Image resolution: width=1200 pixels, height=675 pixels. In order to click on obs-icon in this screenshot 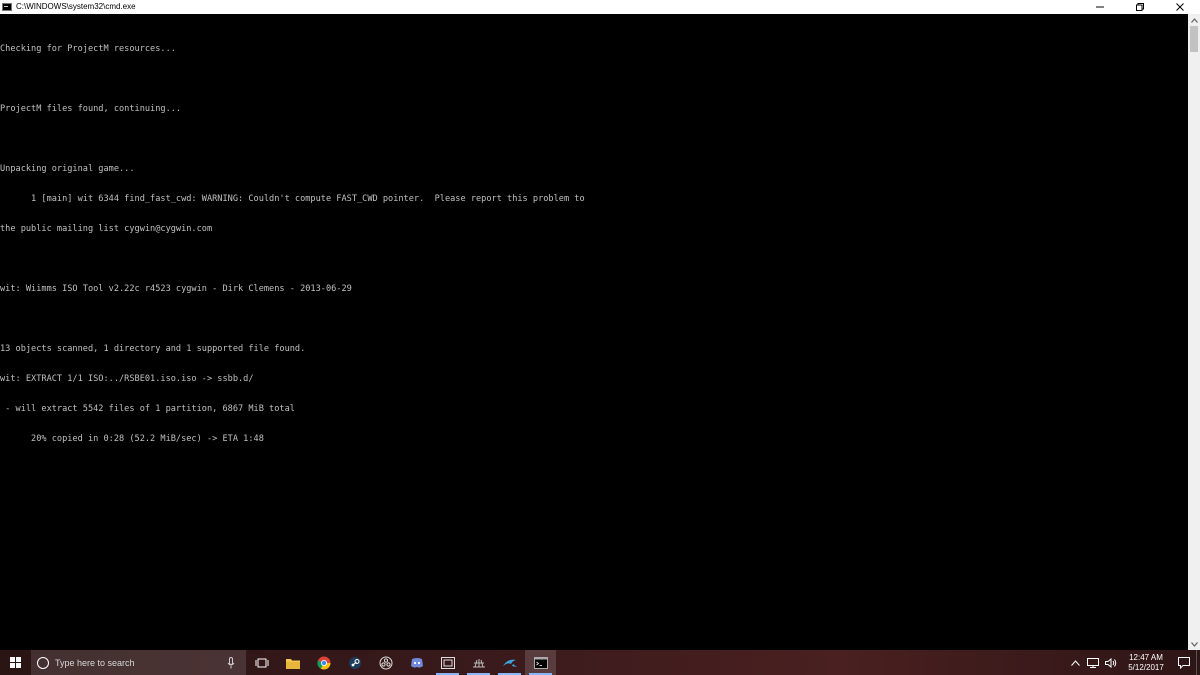, I will do `click(385, 662)`.